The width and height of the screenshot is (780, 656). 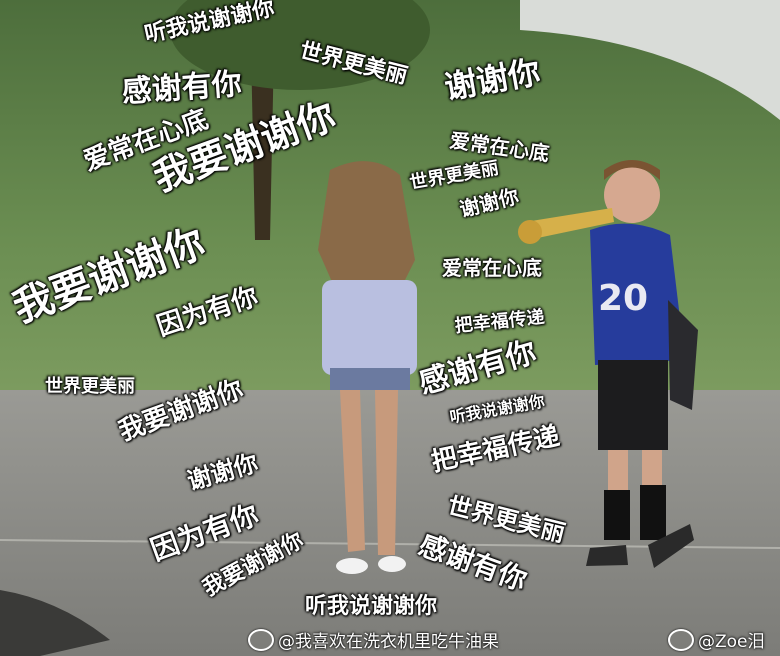 I want to click on watermark-left-text: @我喜欢在洗衣机里吃牛油果, so click(x=388, y=642).